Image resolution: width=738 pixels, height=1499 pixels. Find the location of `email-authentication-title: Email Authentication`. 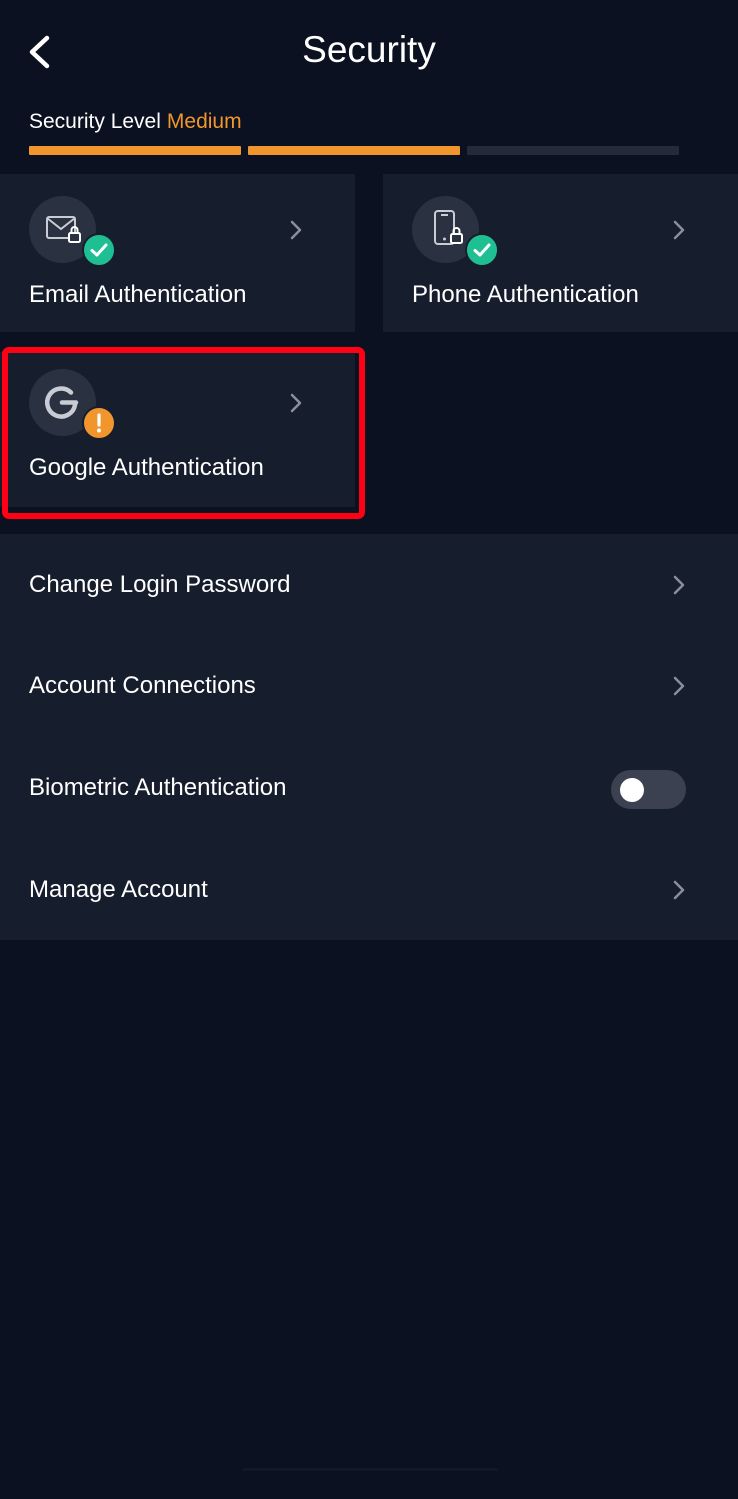

email-authentication-title: Email Authentication is located at coordinates (138, 294).